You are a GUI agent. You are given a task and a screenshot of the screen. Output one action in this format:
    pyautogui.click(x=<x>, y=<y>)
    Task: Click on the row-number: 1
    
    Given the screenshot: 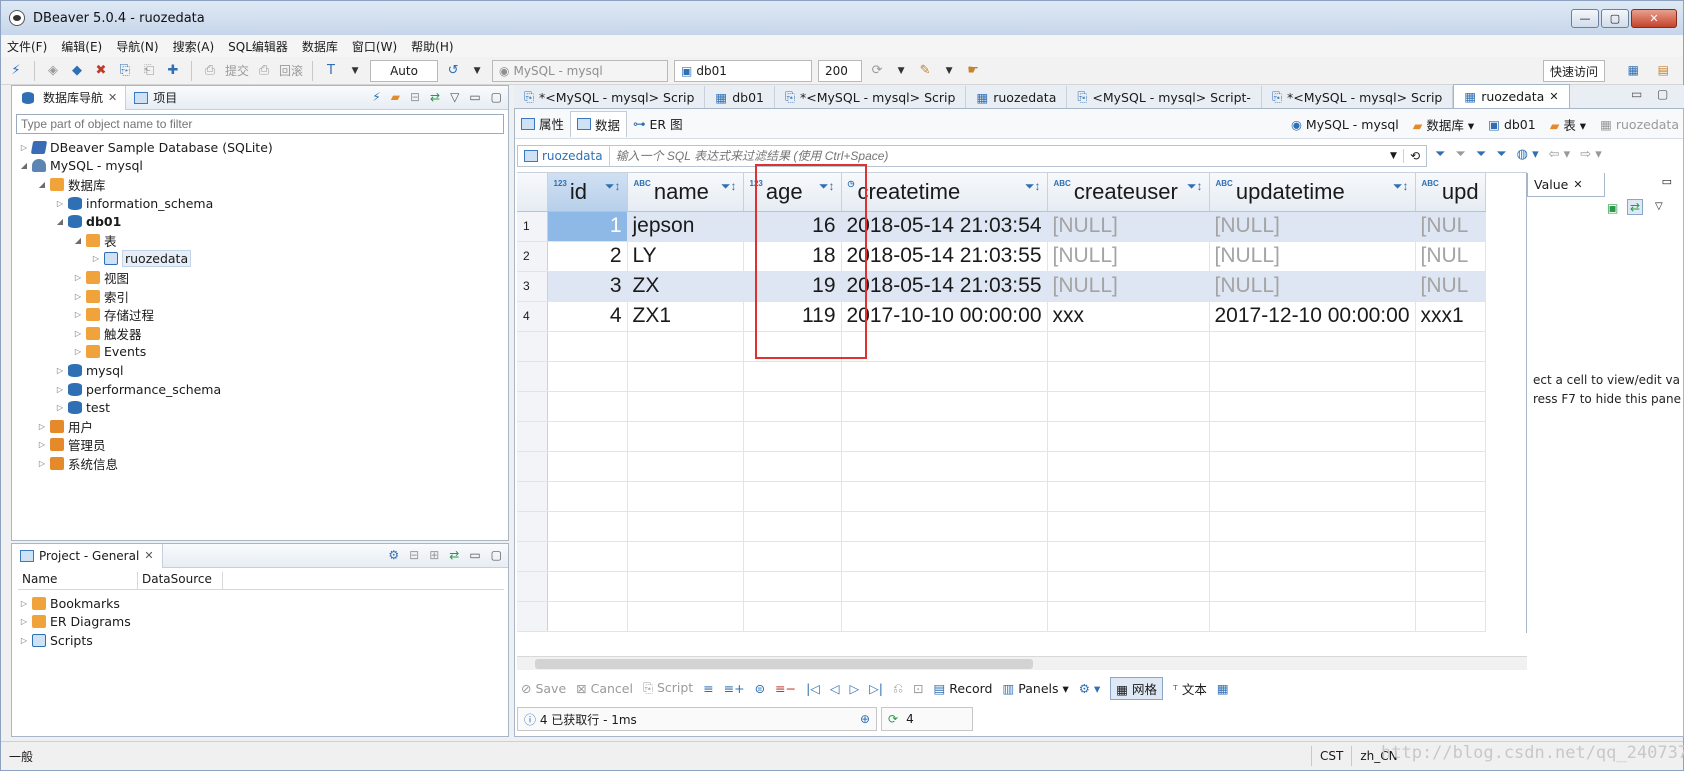 What is the action you would take?
    pyautogui.click(x=532, y=226)
    